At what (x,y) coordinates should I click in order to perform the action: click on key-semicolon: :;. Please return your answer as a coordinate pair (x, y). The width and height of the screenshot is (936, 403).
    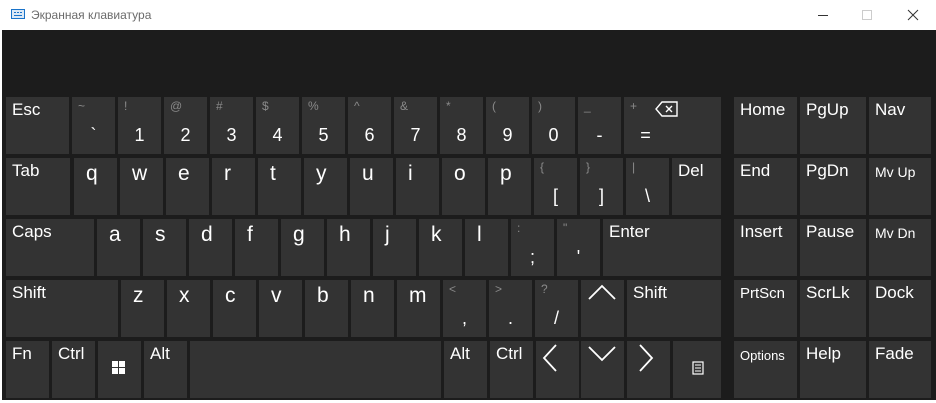
    Looking at the image, I should click on (532, 247).